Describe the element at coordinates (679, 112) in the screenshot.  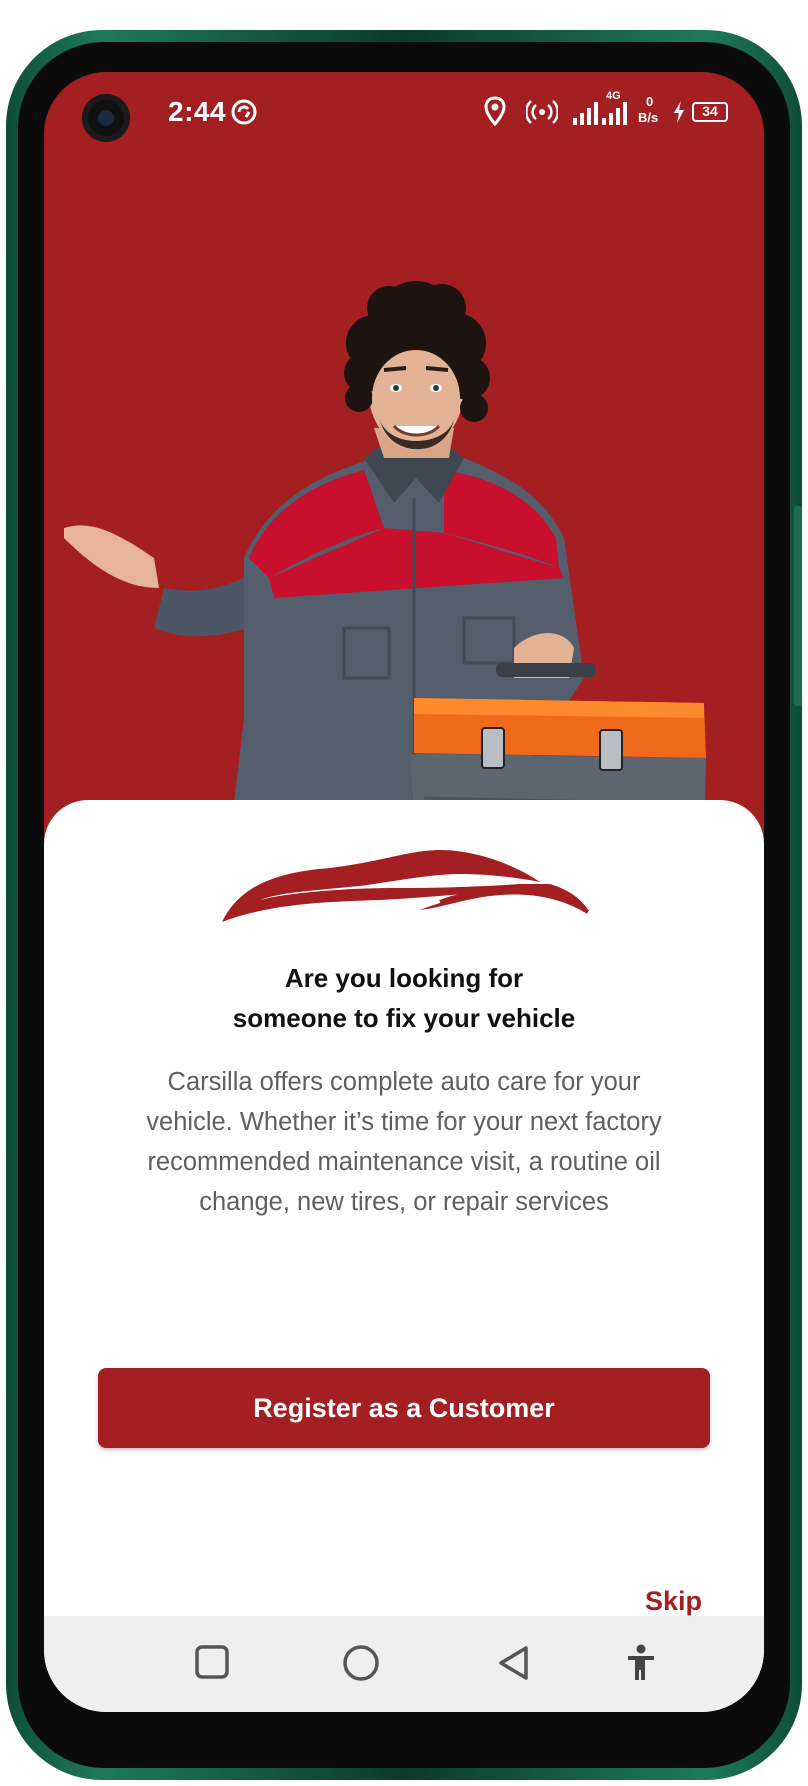
I see `charging-icon` at that location.